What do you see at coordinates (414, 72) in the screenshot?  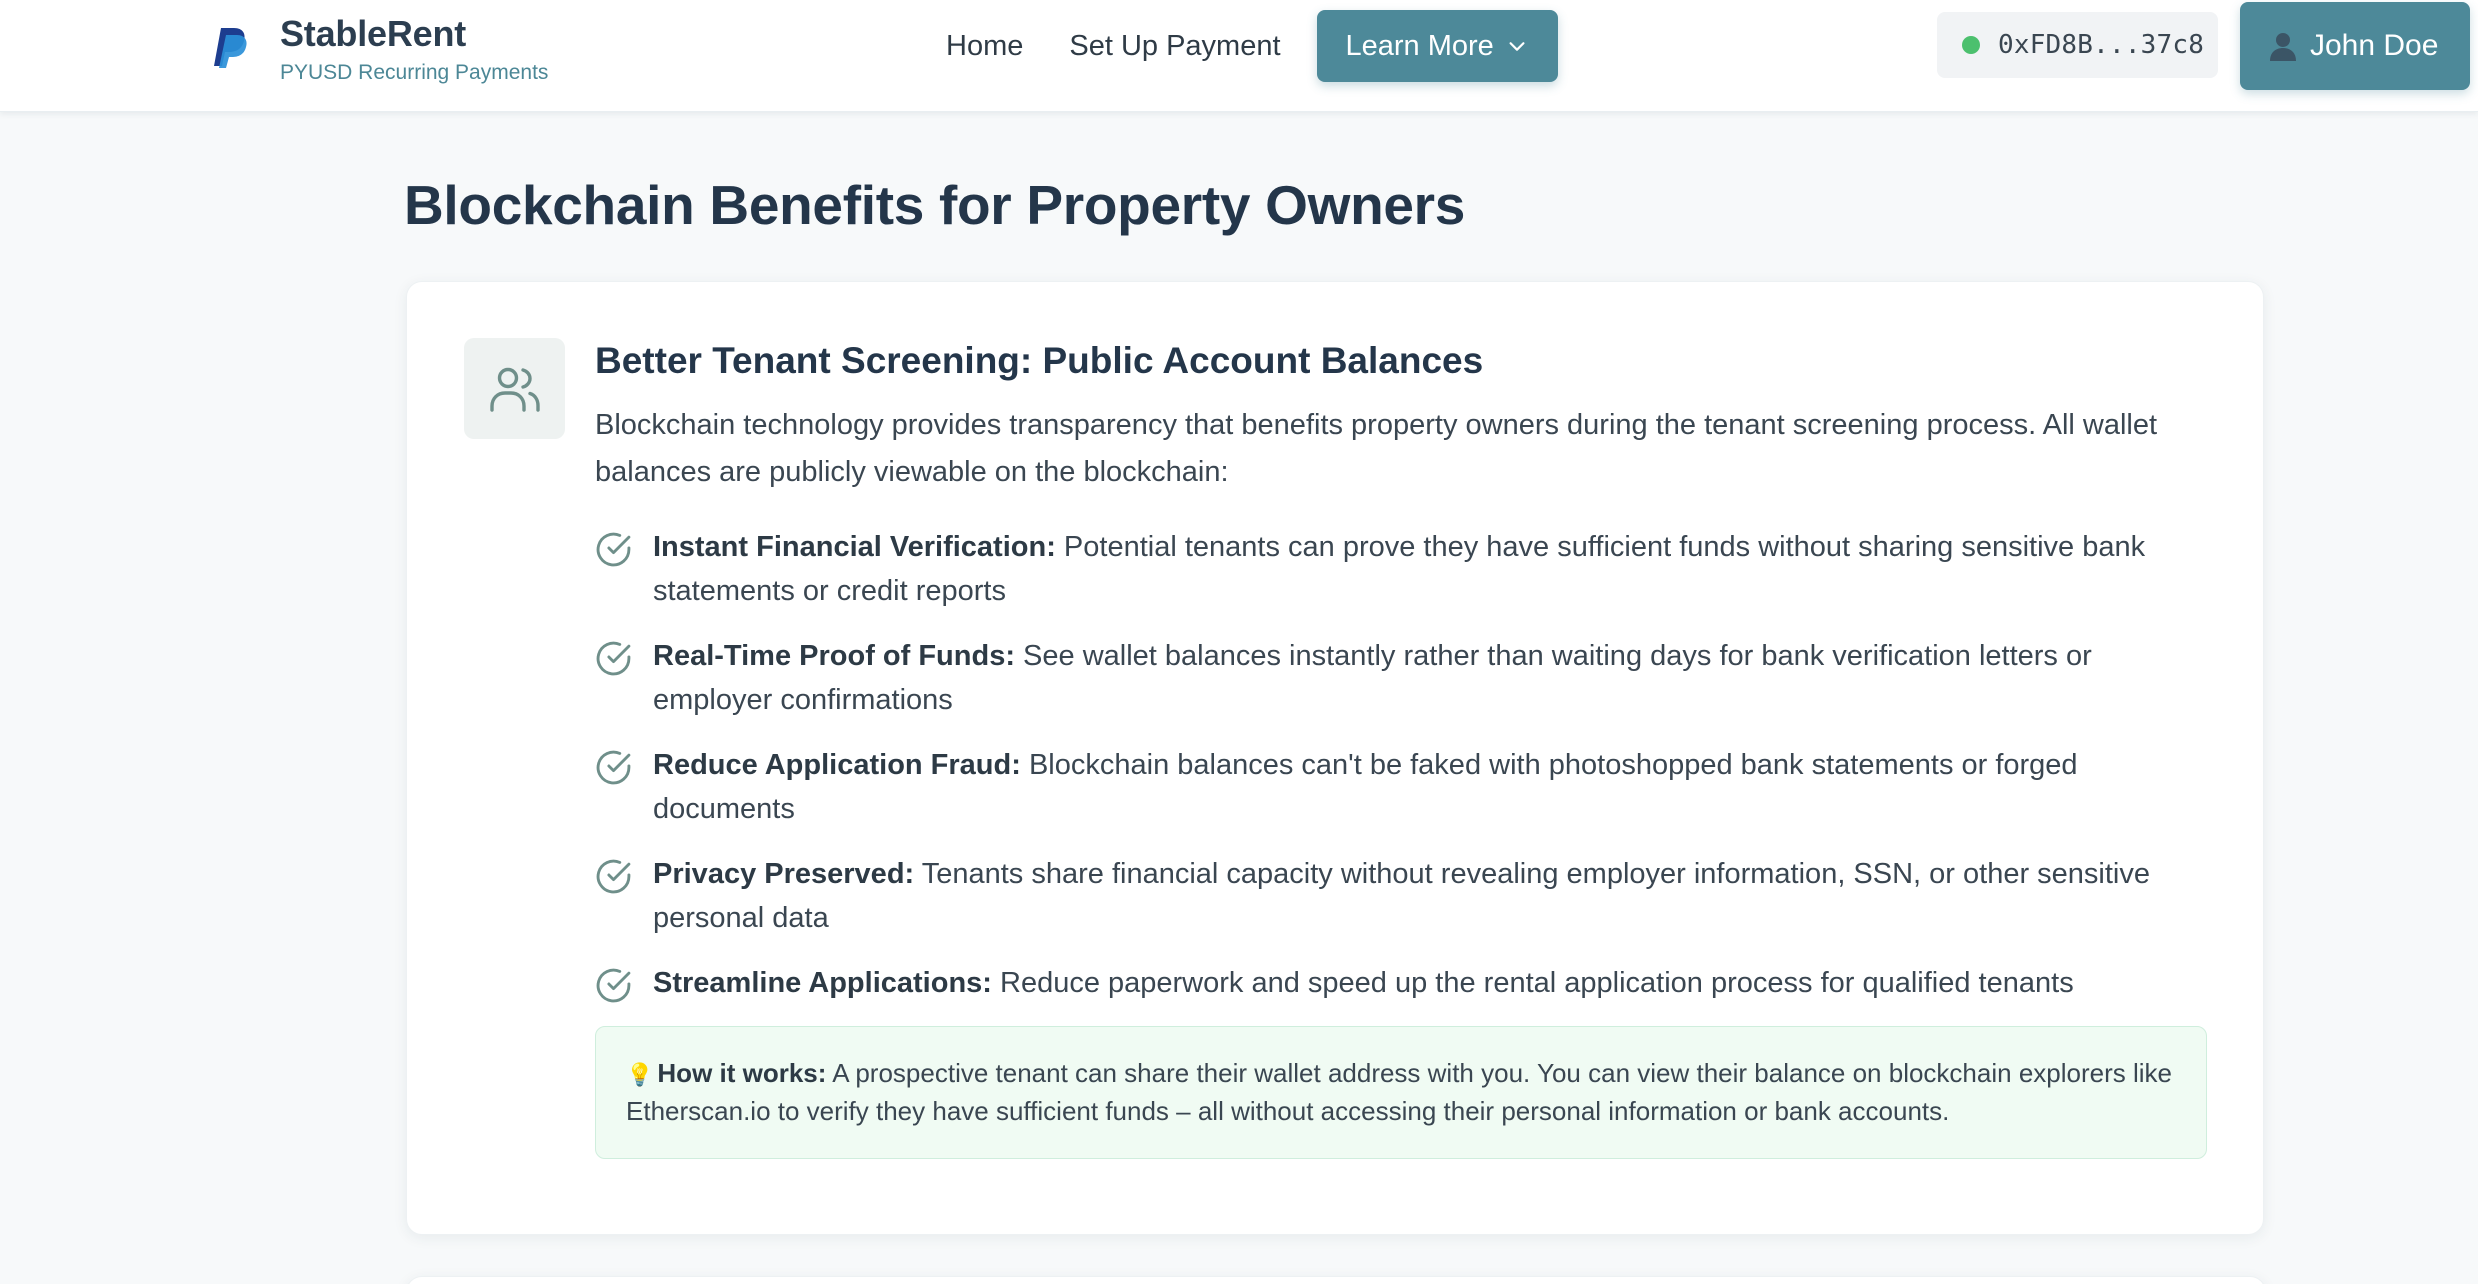 I see `brand-tagline: PYUSD Recurring Payments` at bounding box center [414, 72].